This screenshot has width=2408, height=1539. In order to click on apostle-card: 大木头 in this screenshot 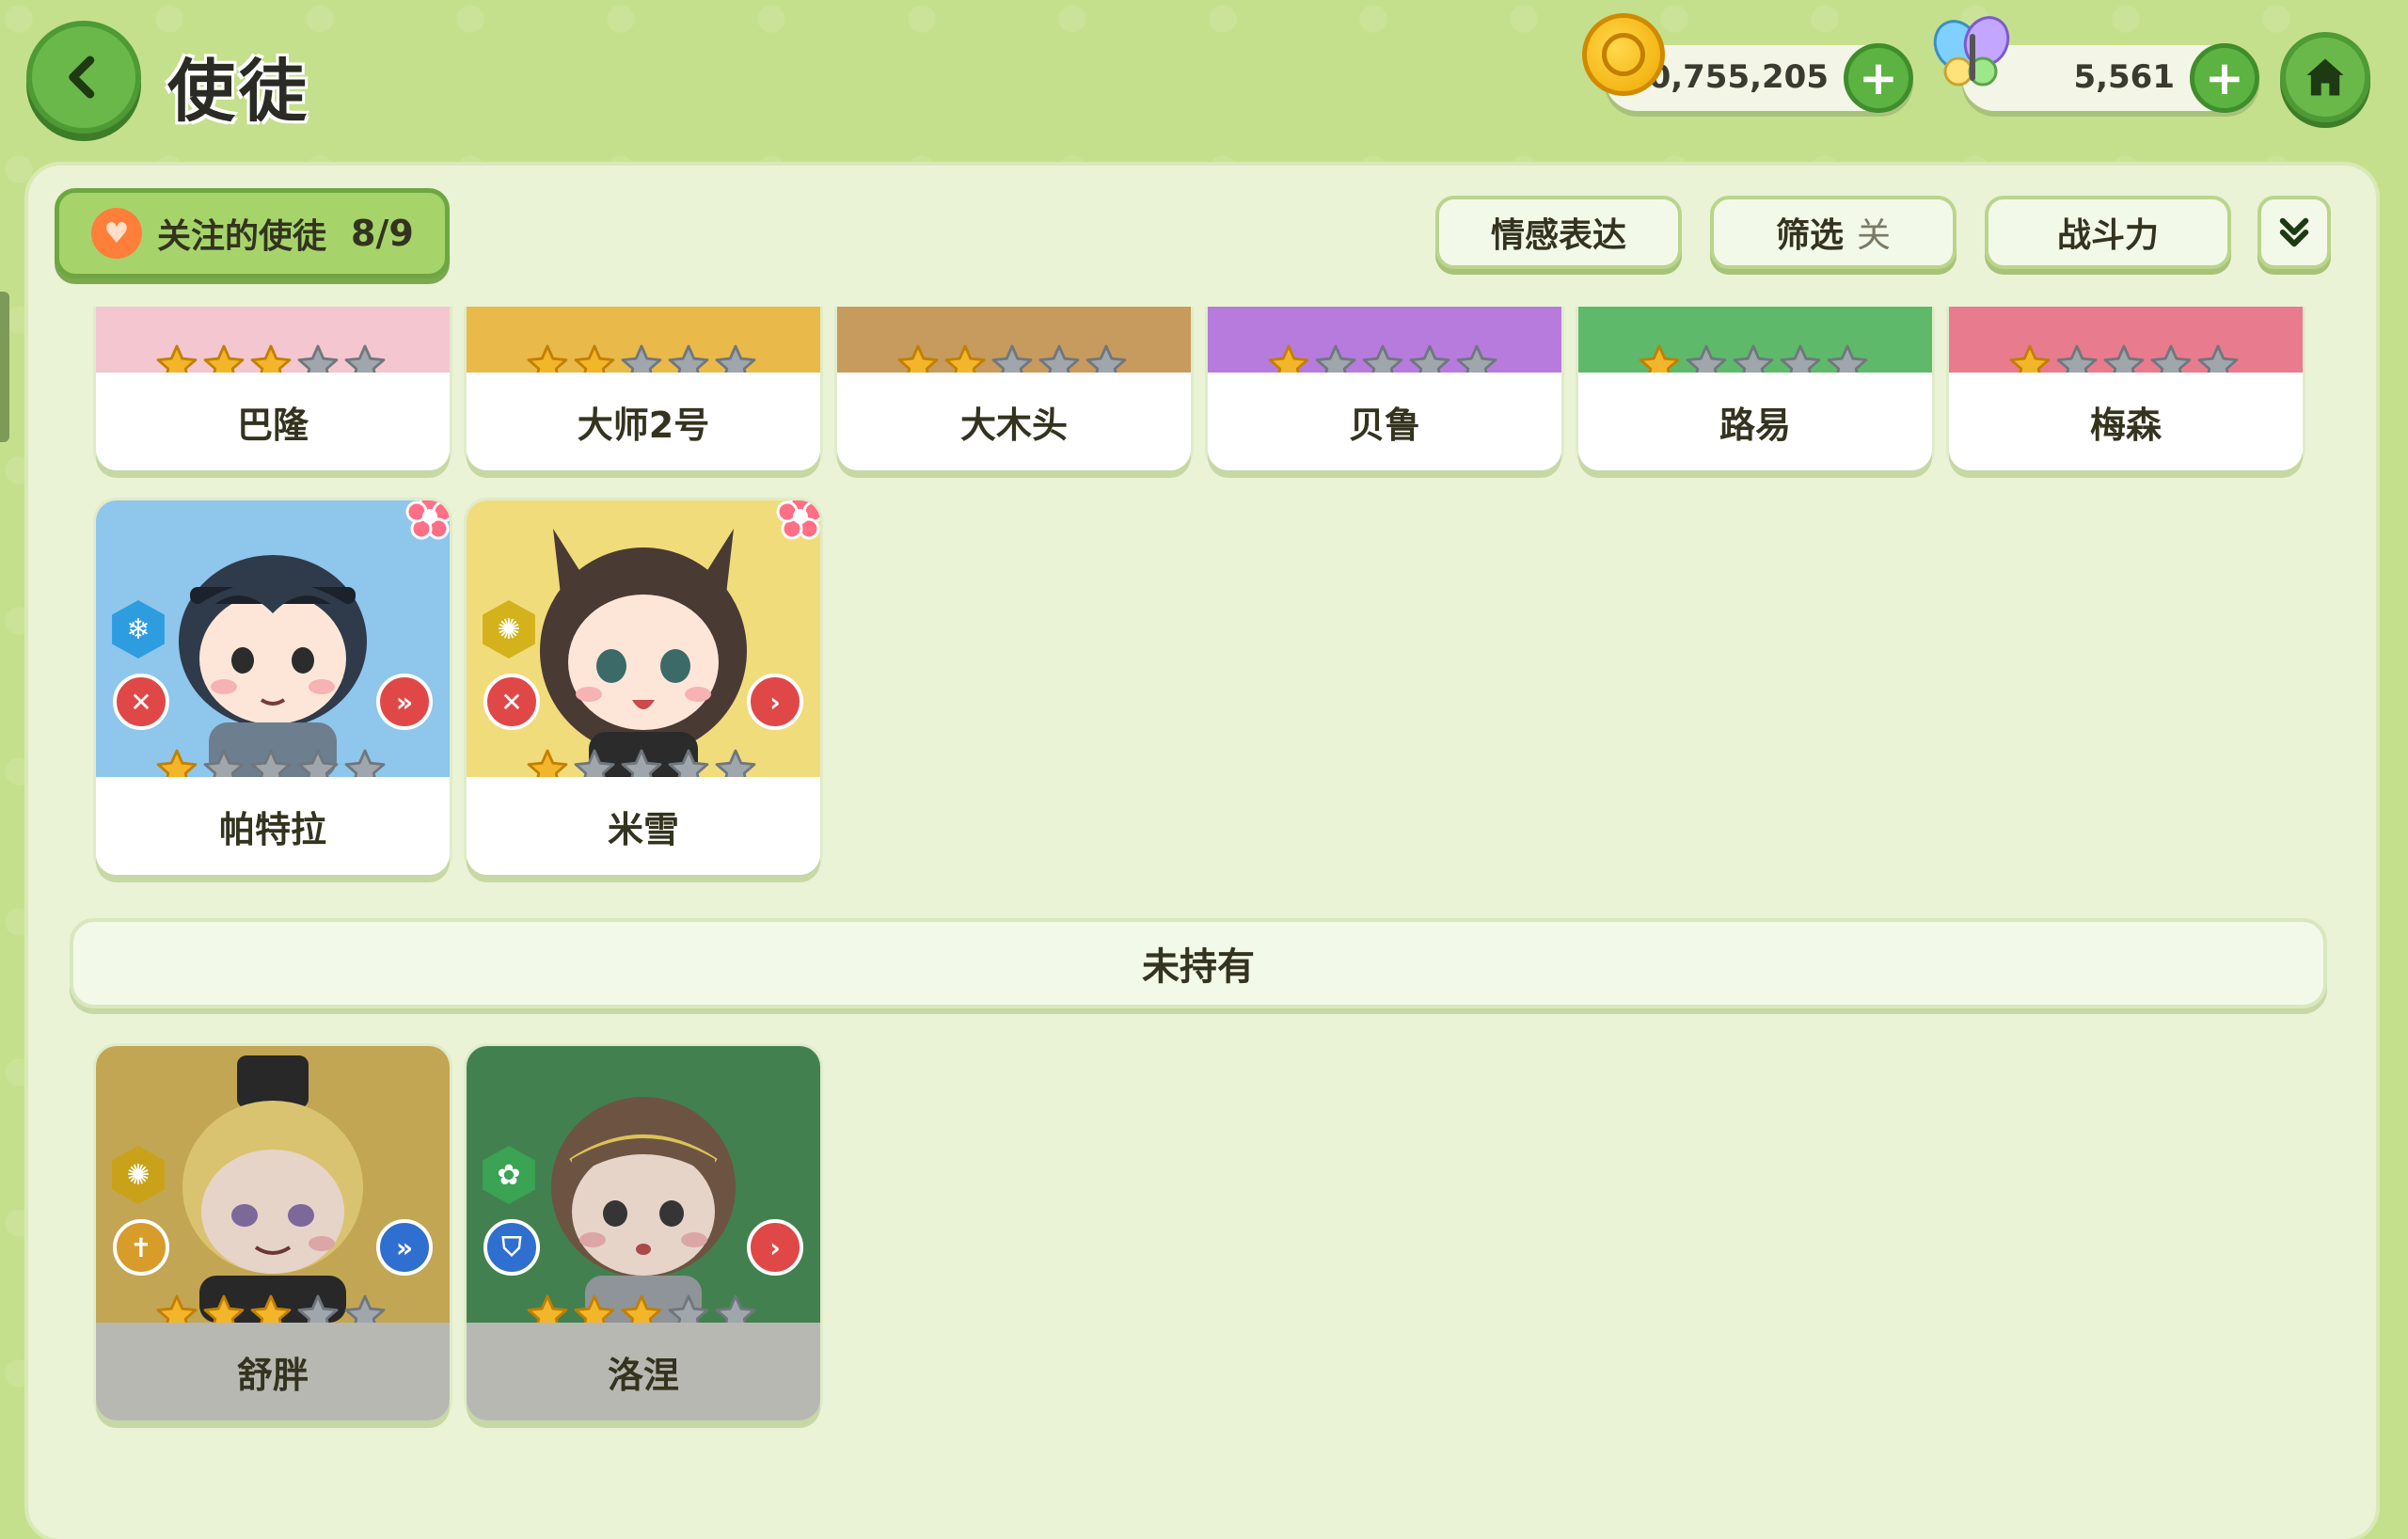, I will do `click(1014, 388)`.